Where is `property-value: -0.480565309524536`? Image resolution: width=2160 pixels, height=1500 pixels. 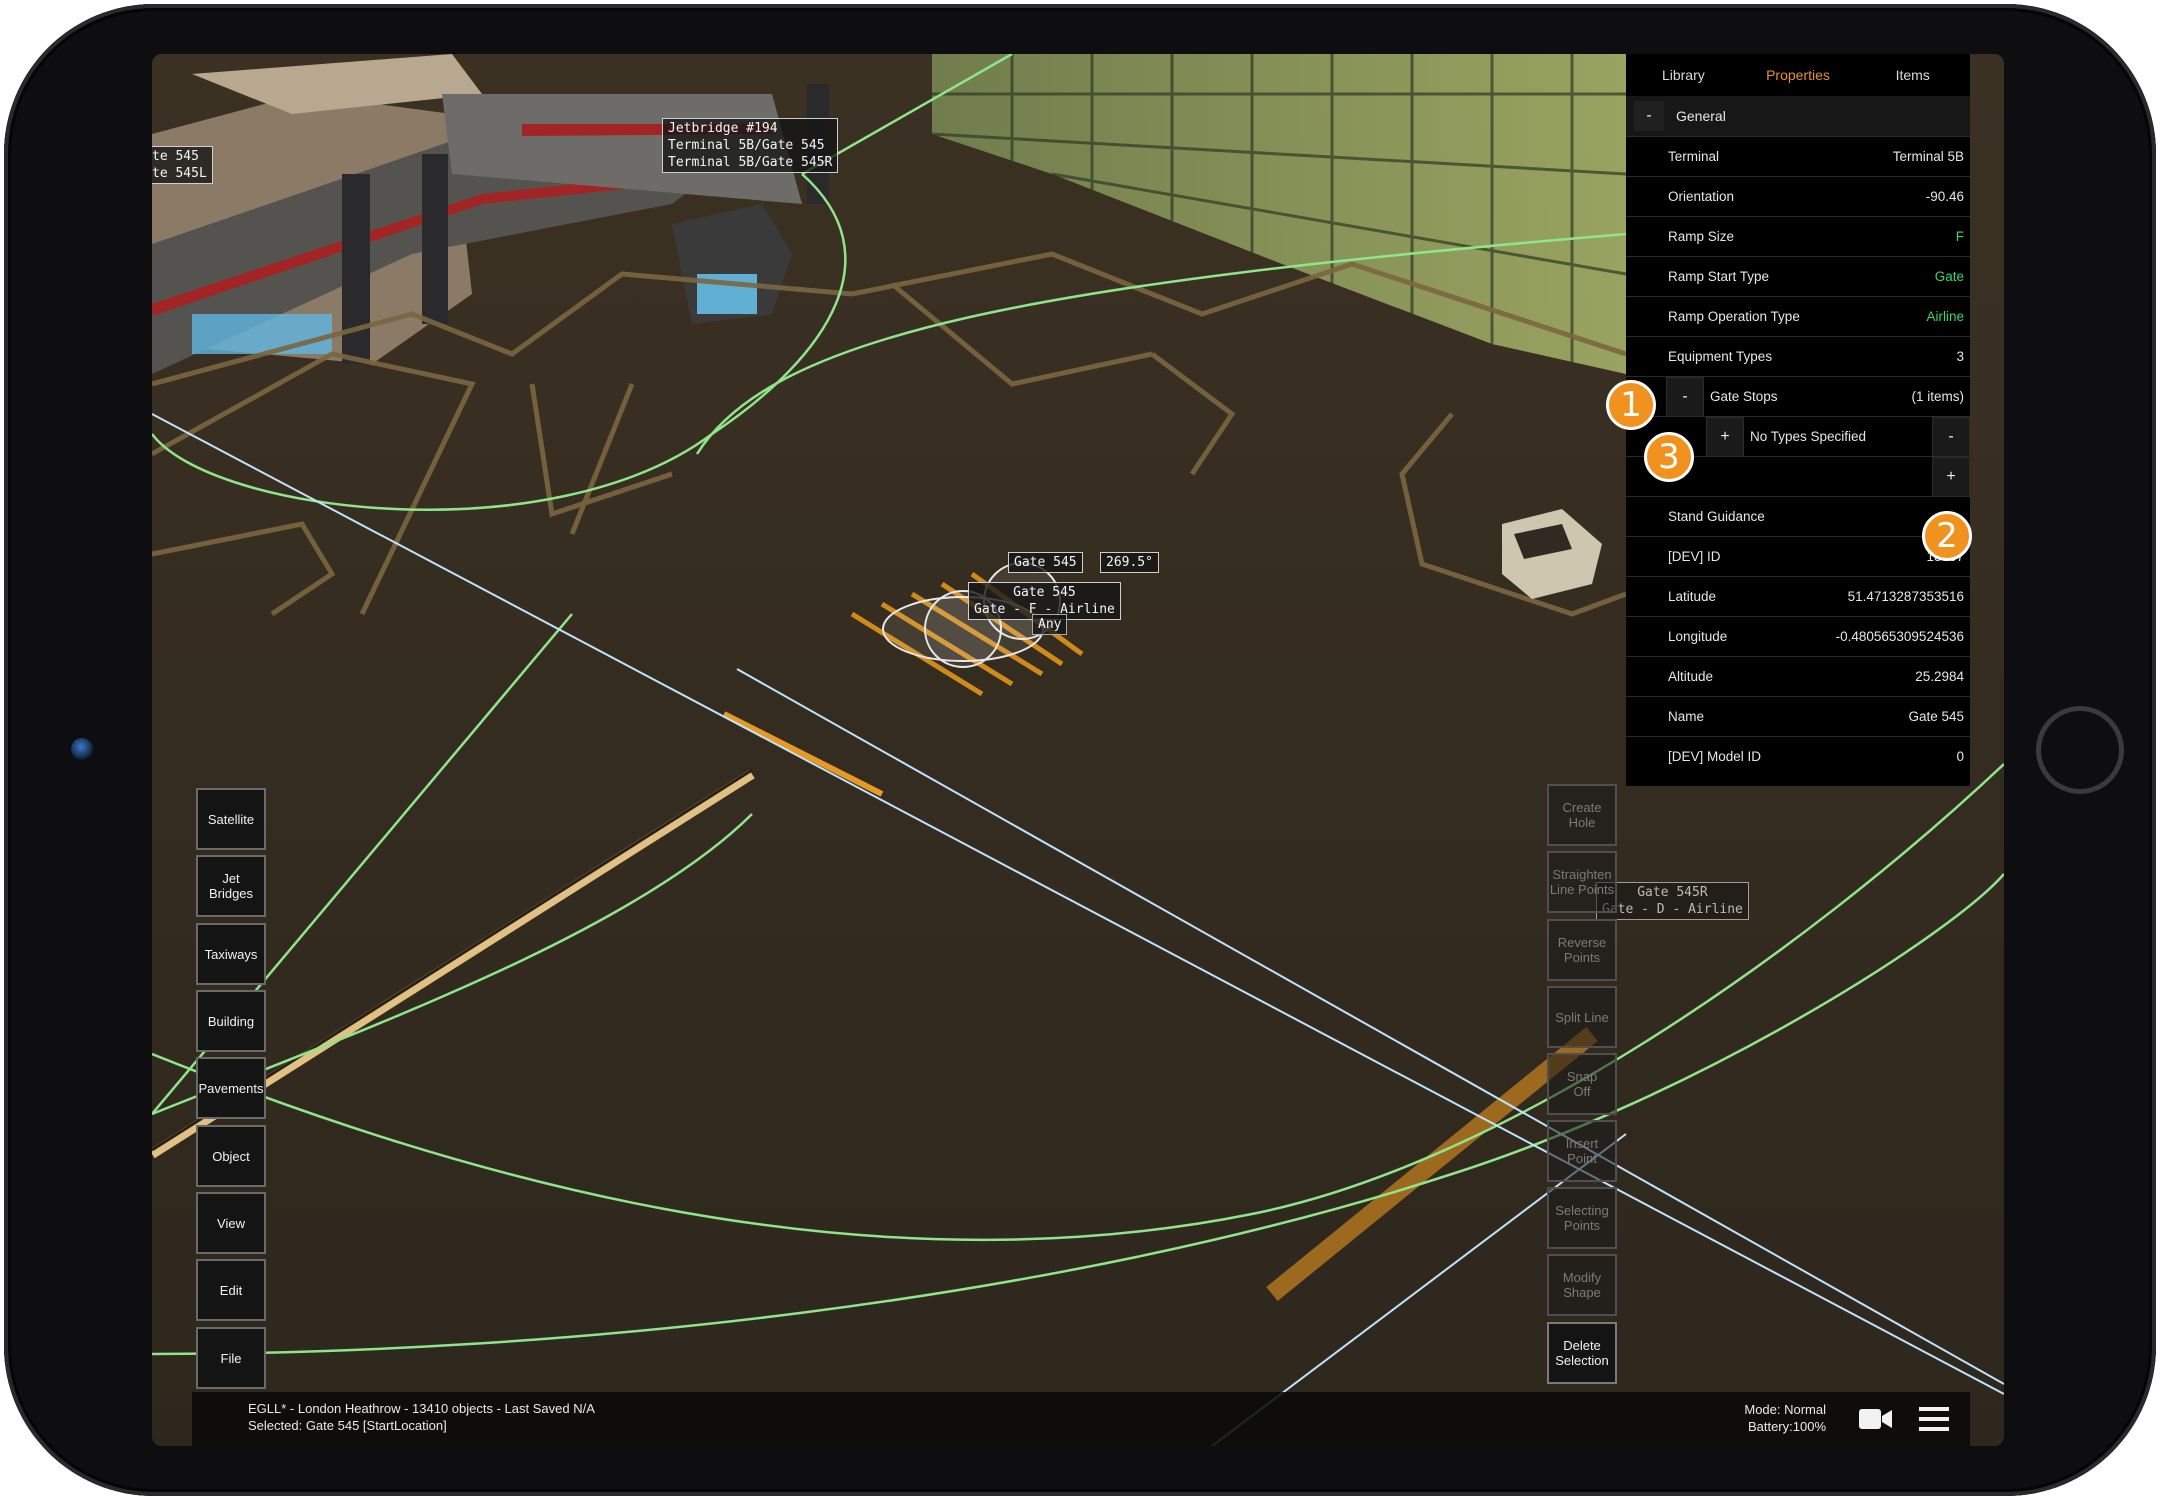
property-value: -0.480565309524536 is located at coordinates (1899, 636).